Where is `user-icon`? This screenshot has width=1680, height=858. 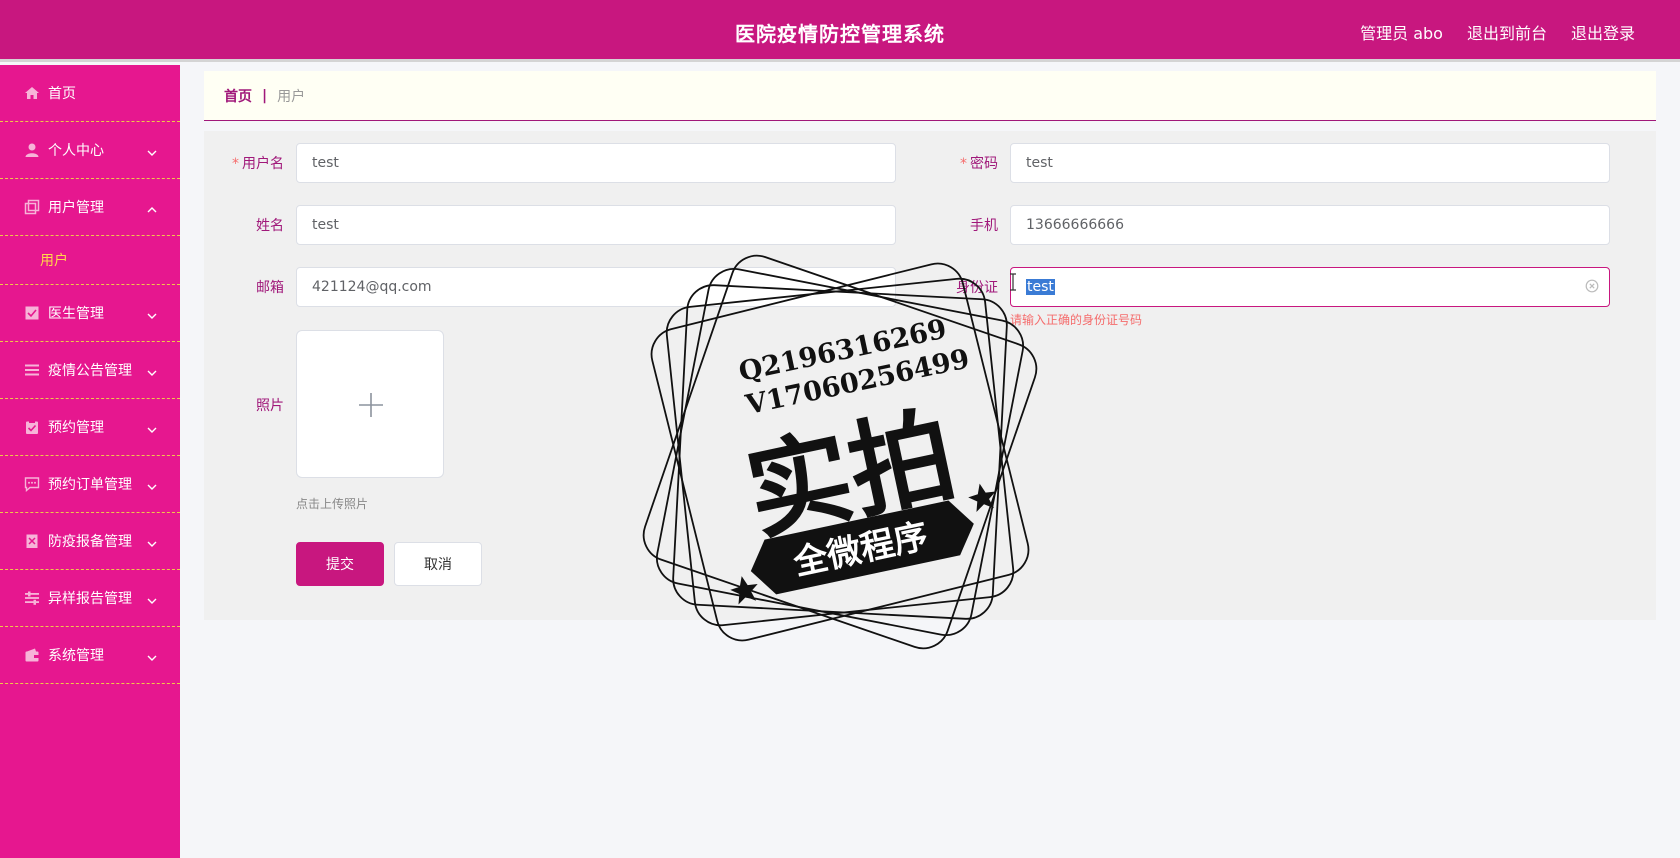 user-icon is located at coordinates (32, 150).